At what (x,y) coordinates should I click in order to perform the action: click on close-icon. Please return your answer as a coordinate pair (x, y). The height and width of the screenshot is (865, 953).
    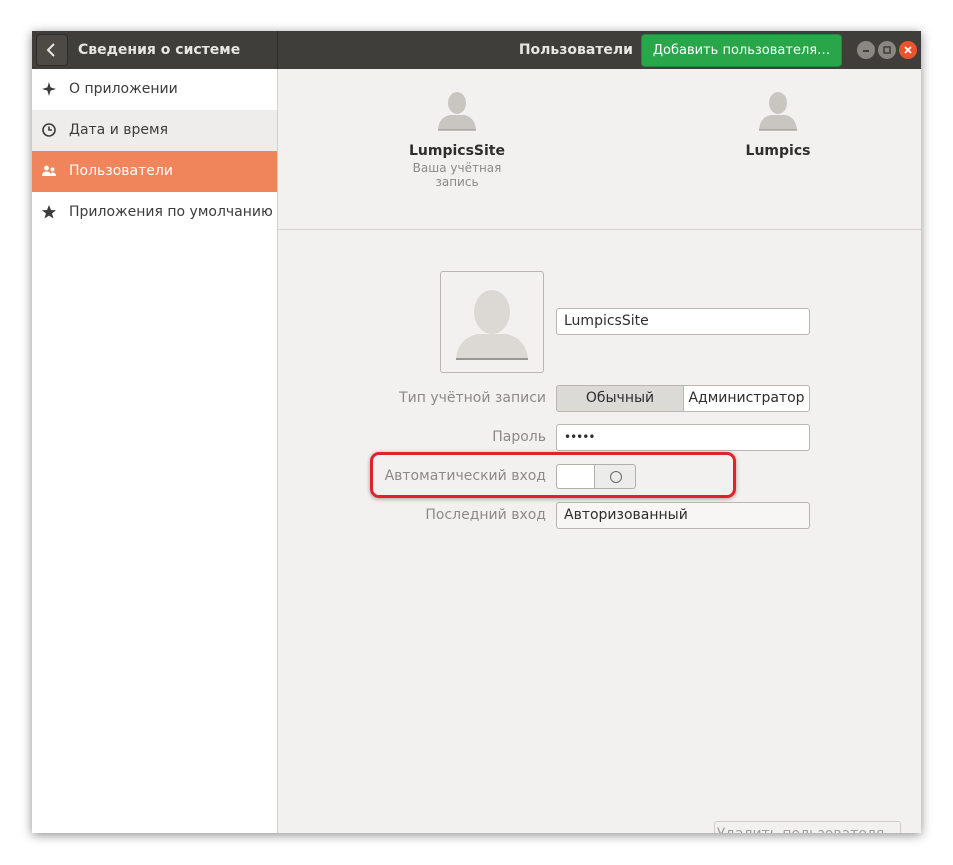
    Looking at the image, I should click on (908, 50).